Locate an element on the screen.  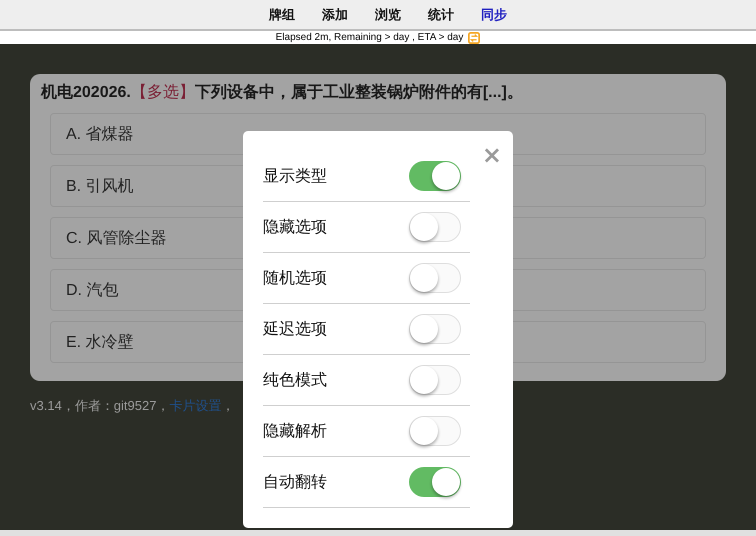
setting-label: 随机选项 is located at coordinates (295, 278).